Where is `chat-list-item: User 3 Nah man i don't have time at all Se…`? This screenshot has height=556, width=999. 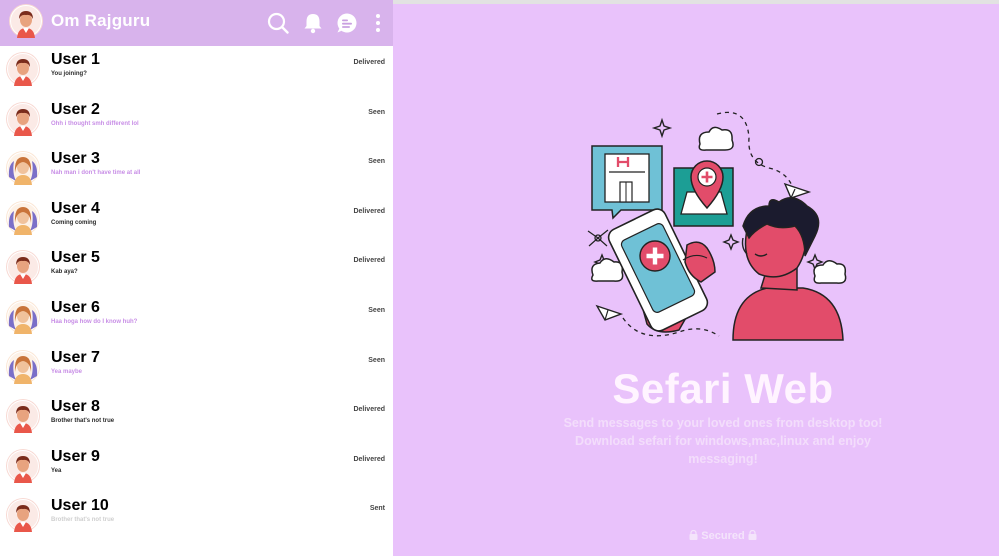 chat-list-item: User 3 Nah man i don't have time at all Se… is located at coordinates (196, 169).